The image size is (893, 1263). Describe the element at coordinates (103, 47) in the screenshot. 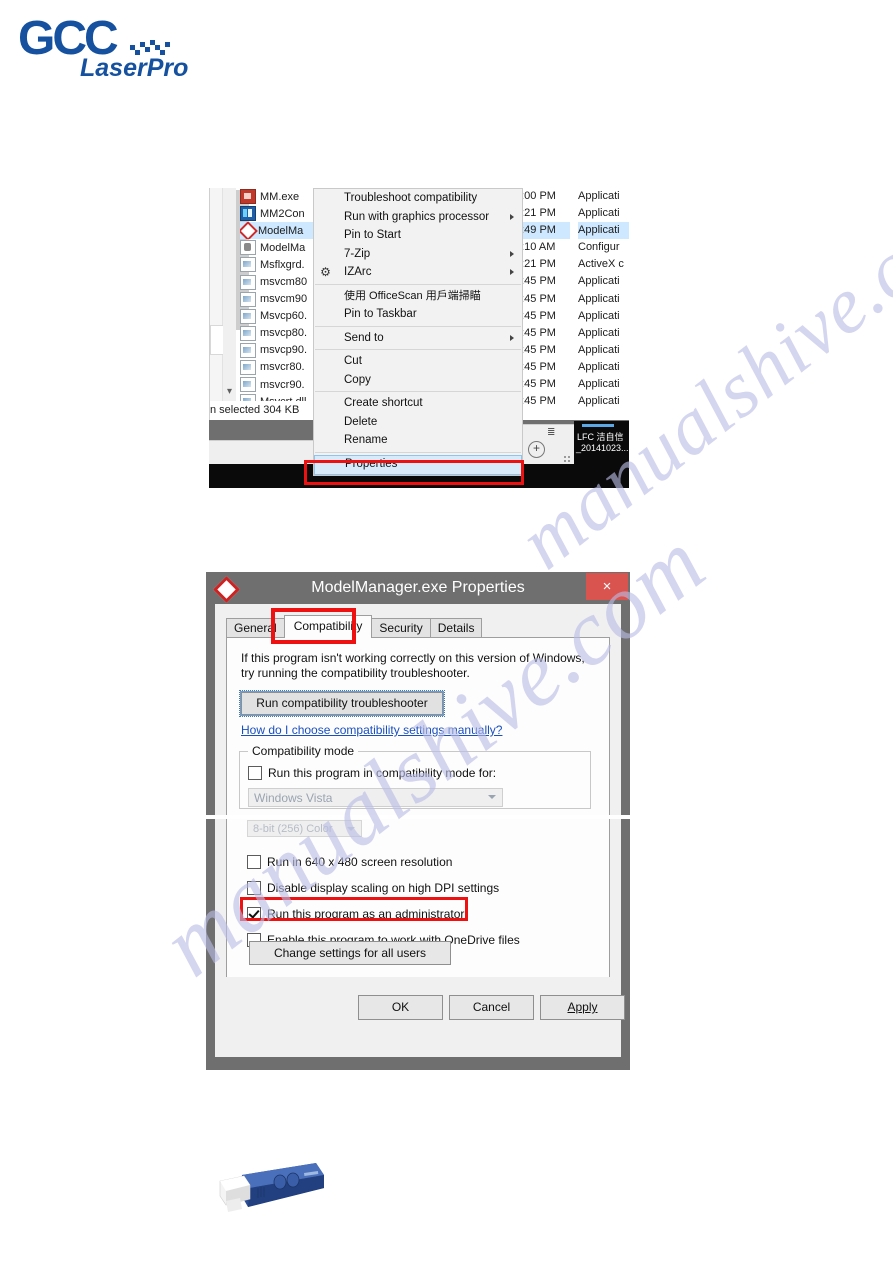

I see `logo-svg: GCC LaserPro` at that location.